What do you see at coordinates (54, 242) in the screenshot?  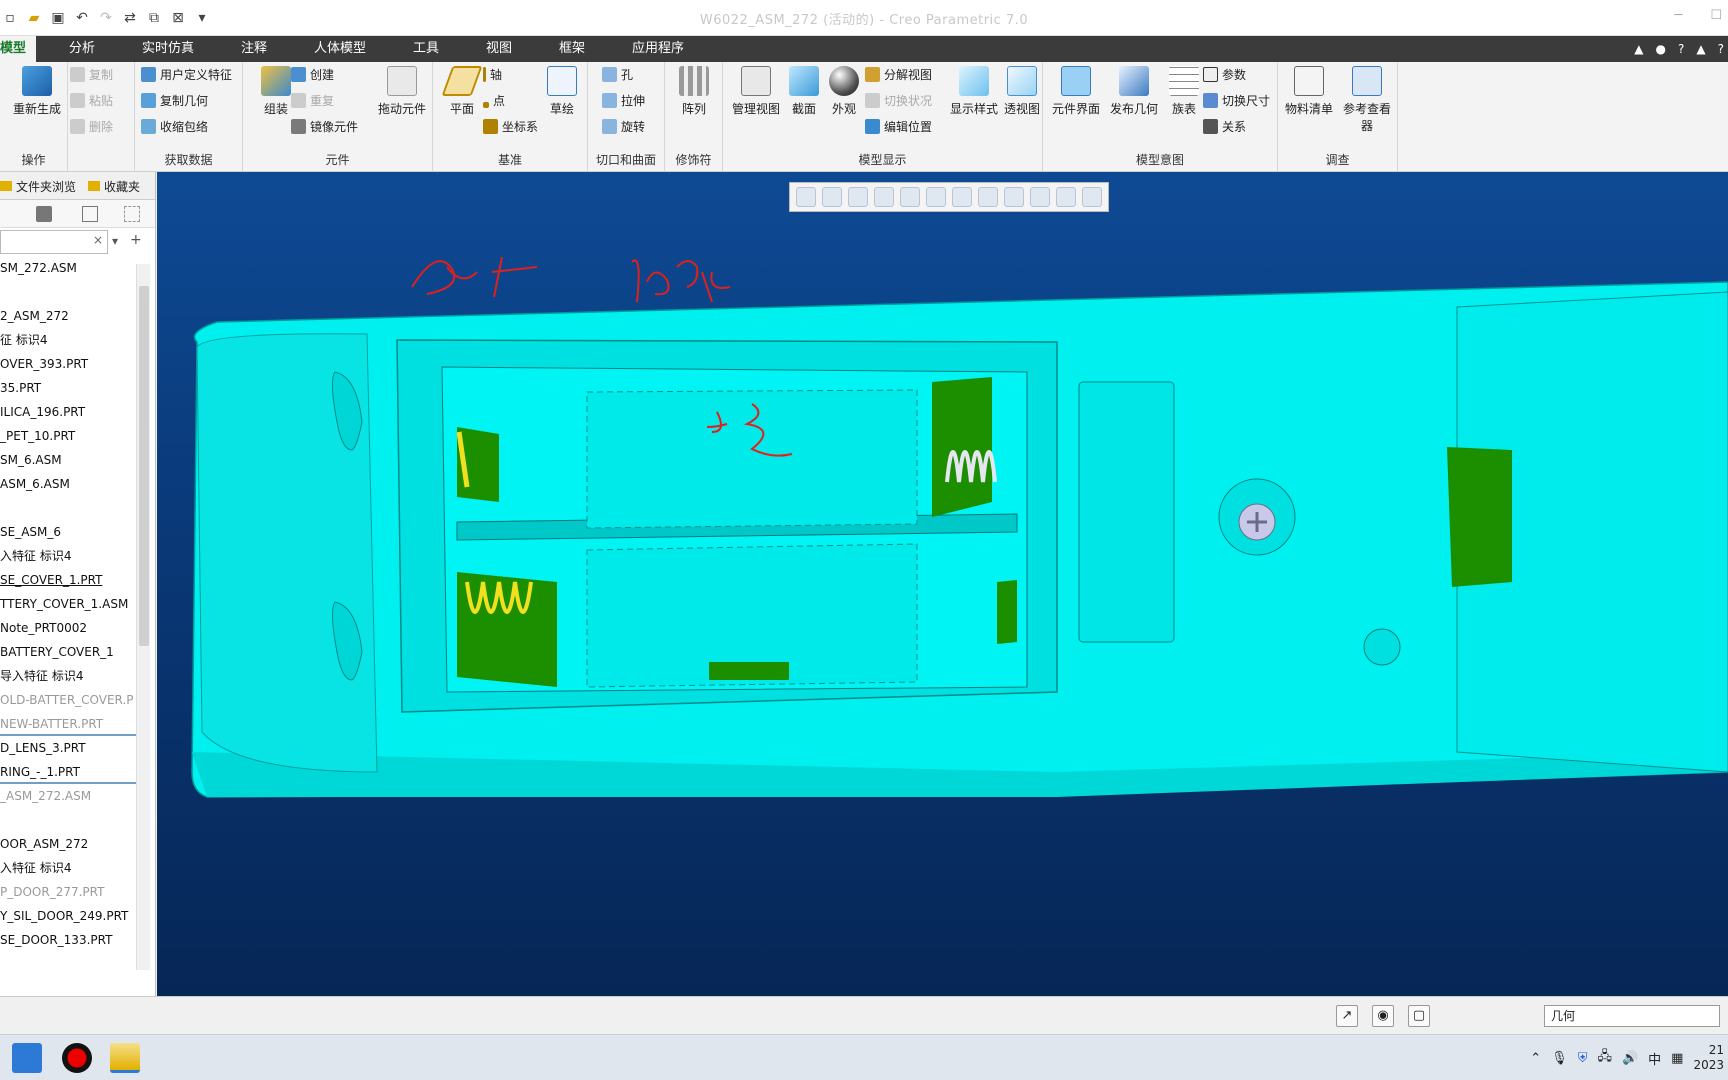 I see `tree-search-input: ×` at bounding box center [54, 242].